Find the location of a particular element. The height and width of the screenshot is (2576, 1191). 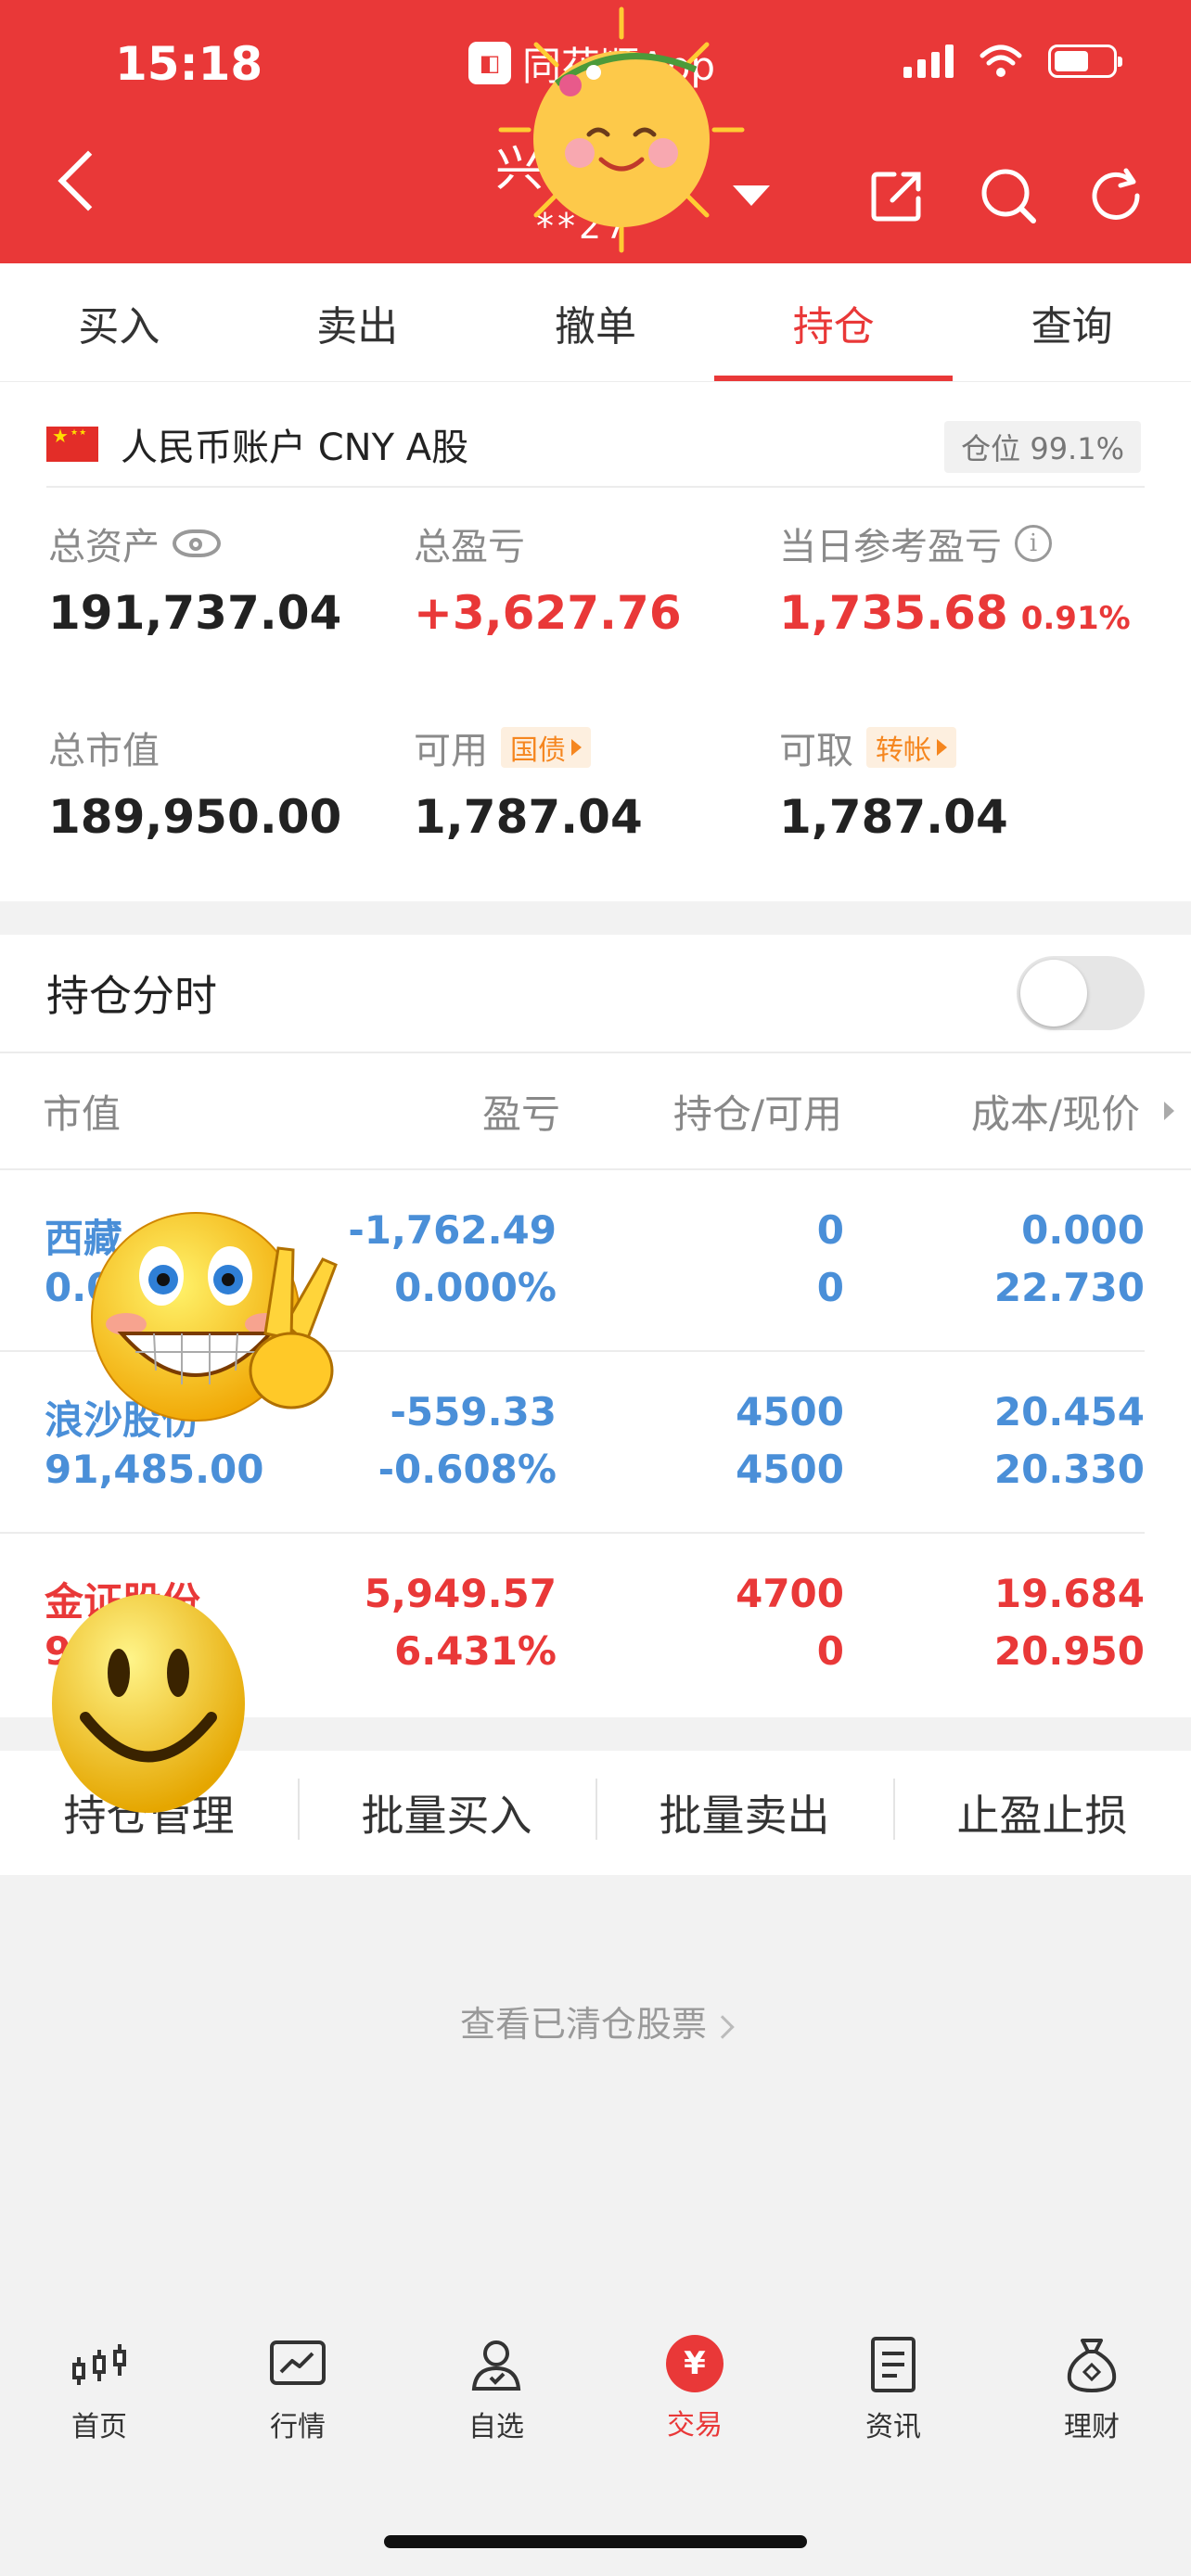

currency-label: 人民币账户 CNY A股 is located at coordinates (295, 448).